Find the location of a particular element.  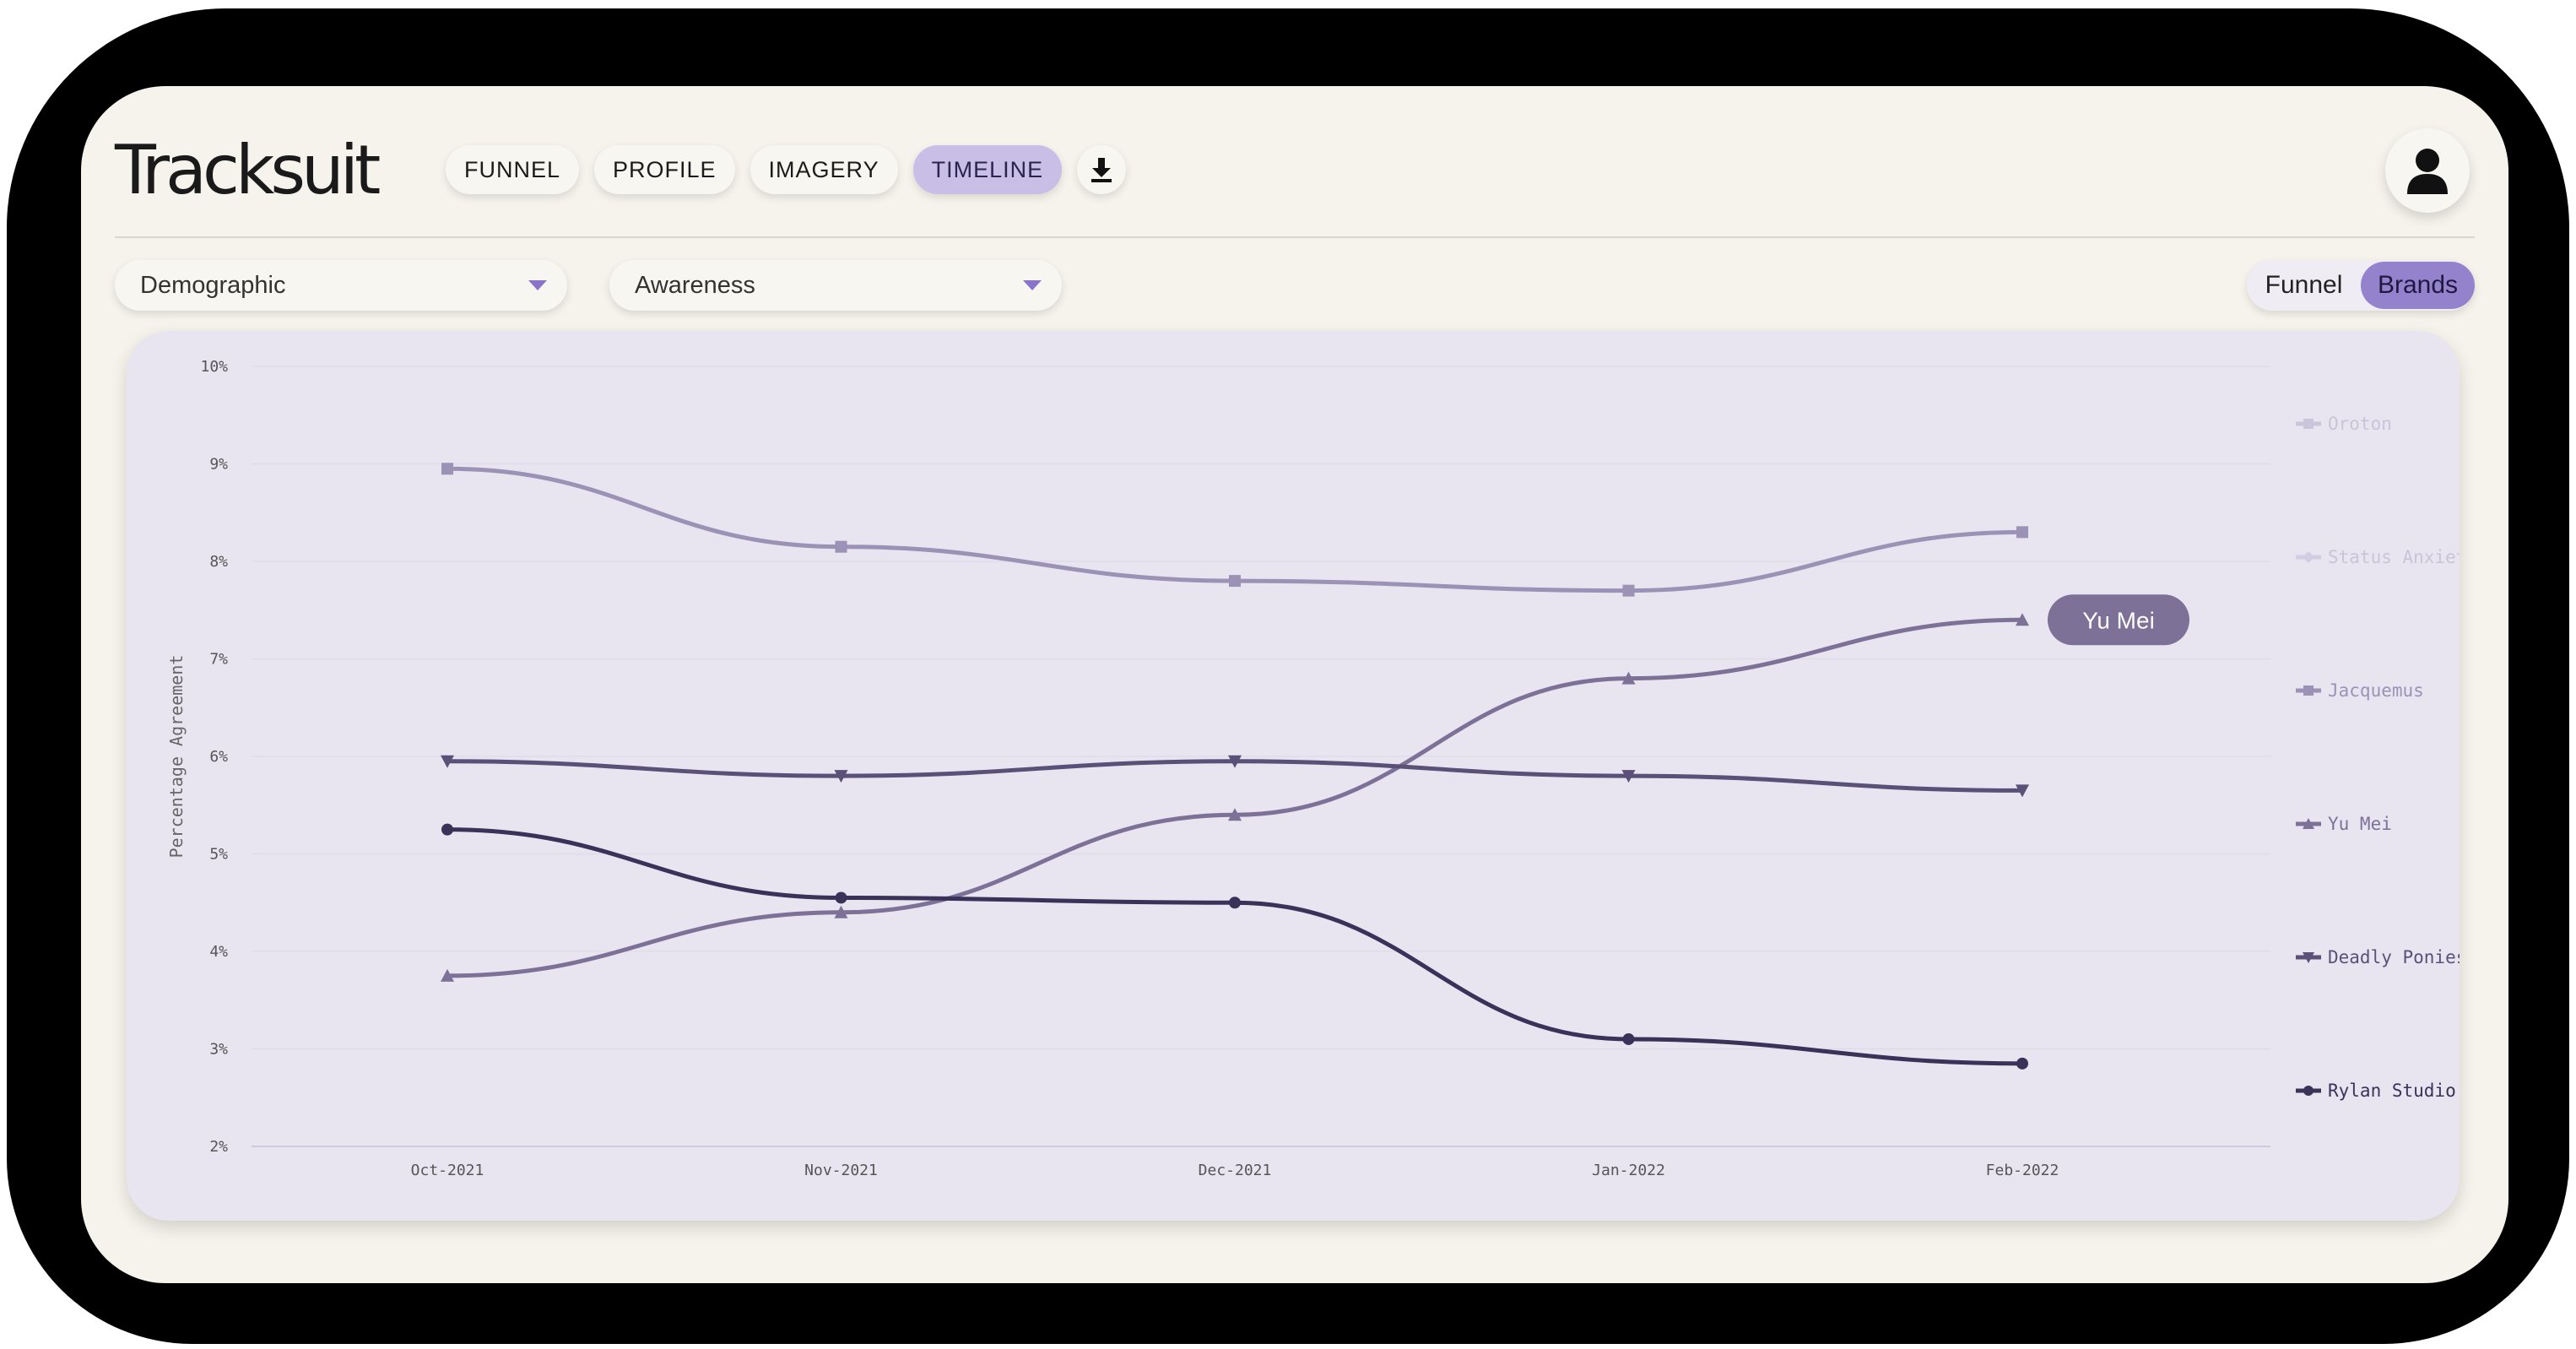

tab-timeline: TIMELINE is located at coordinates (987, 170).